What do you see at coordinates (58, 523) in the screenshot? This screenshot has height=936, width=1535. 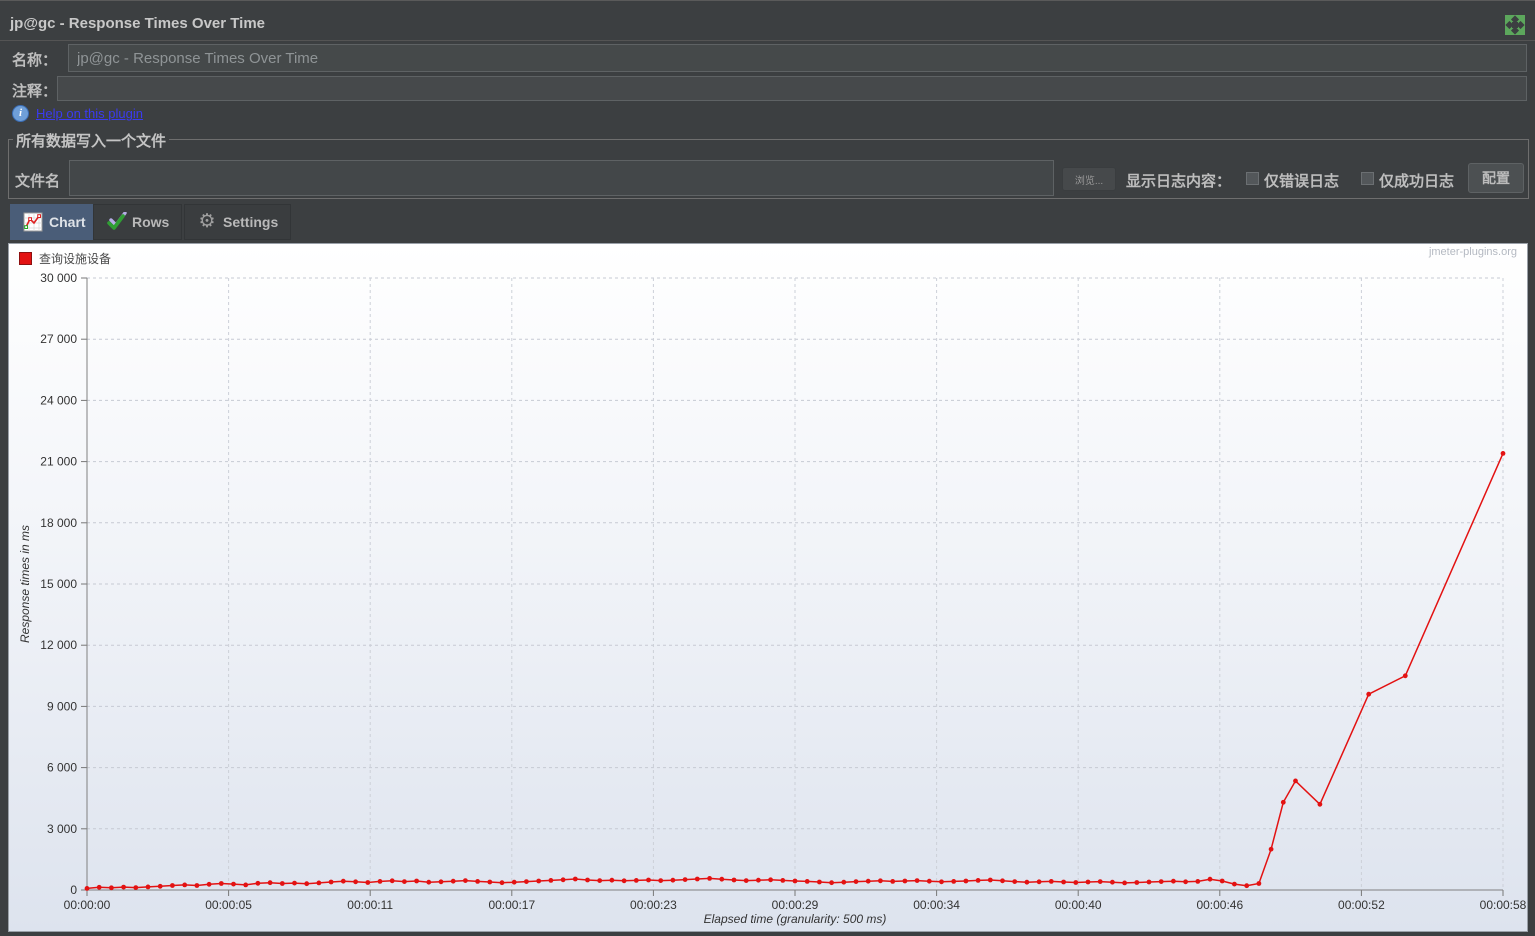 I see `svg-text: 18 000` at bounding box center [58, 523].